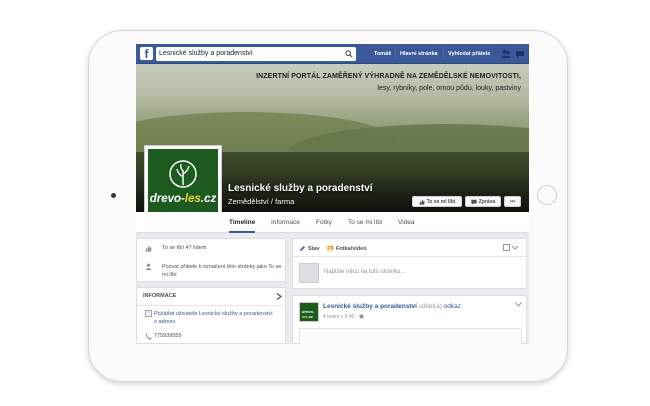 The width and height of the screenshot is (650, 406). What do you see at coordinates (430, 306) in the screenshot?
I see `post-verb: sdílel(a)` at bounding box center [430, 306].